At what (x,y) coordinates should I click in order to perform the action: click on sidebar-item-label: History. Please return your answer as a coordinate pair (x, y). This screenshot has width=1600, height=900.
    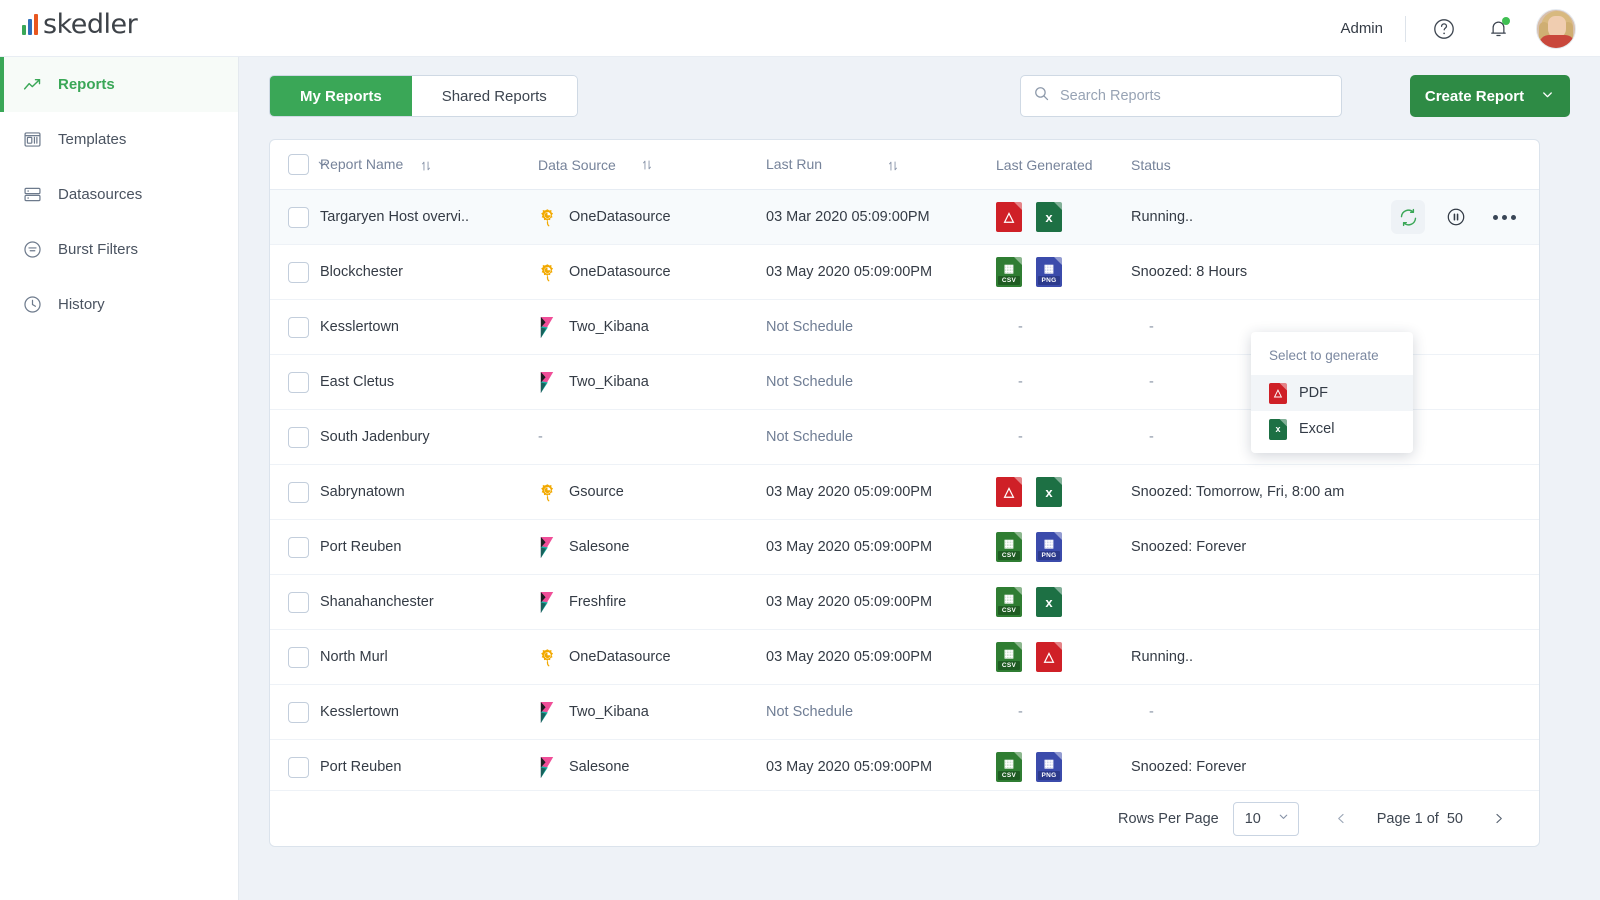
    Looking at the image, I should click on (81, 304).